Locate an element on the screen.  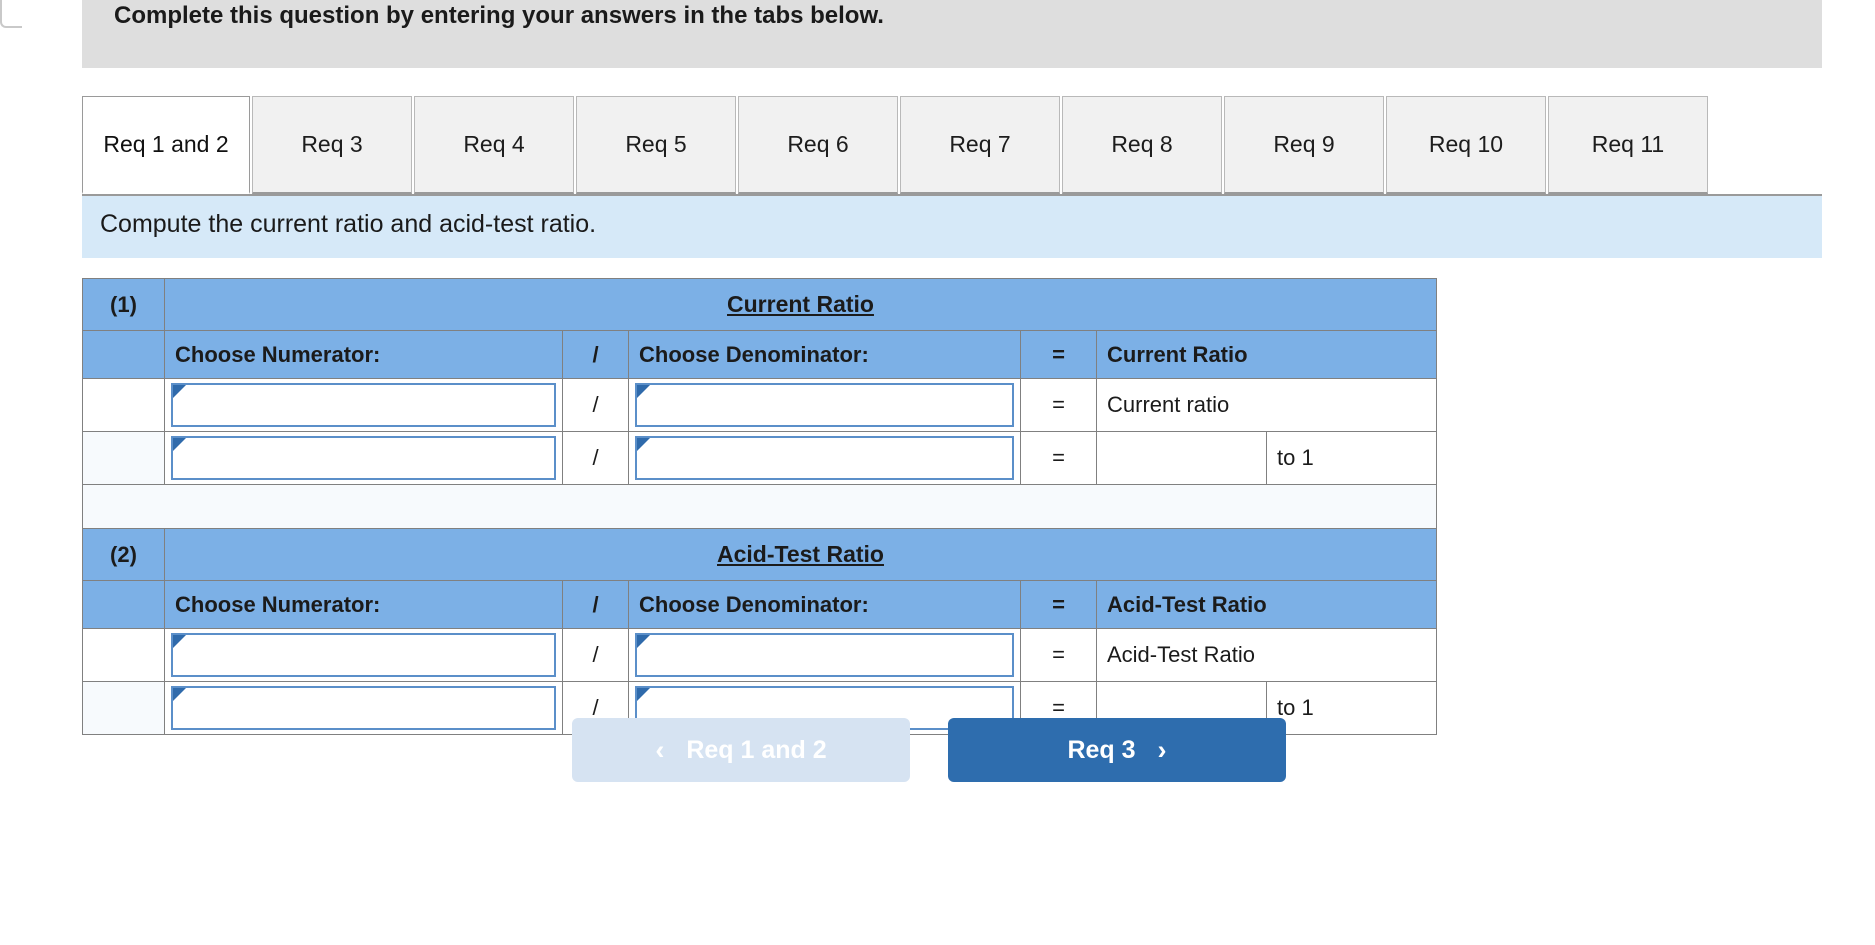
section2-index: (2) is located at coordinates (123, 554).